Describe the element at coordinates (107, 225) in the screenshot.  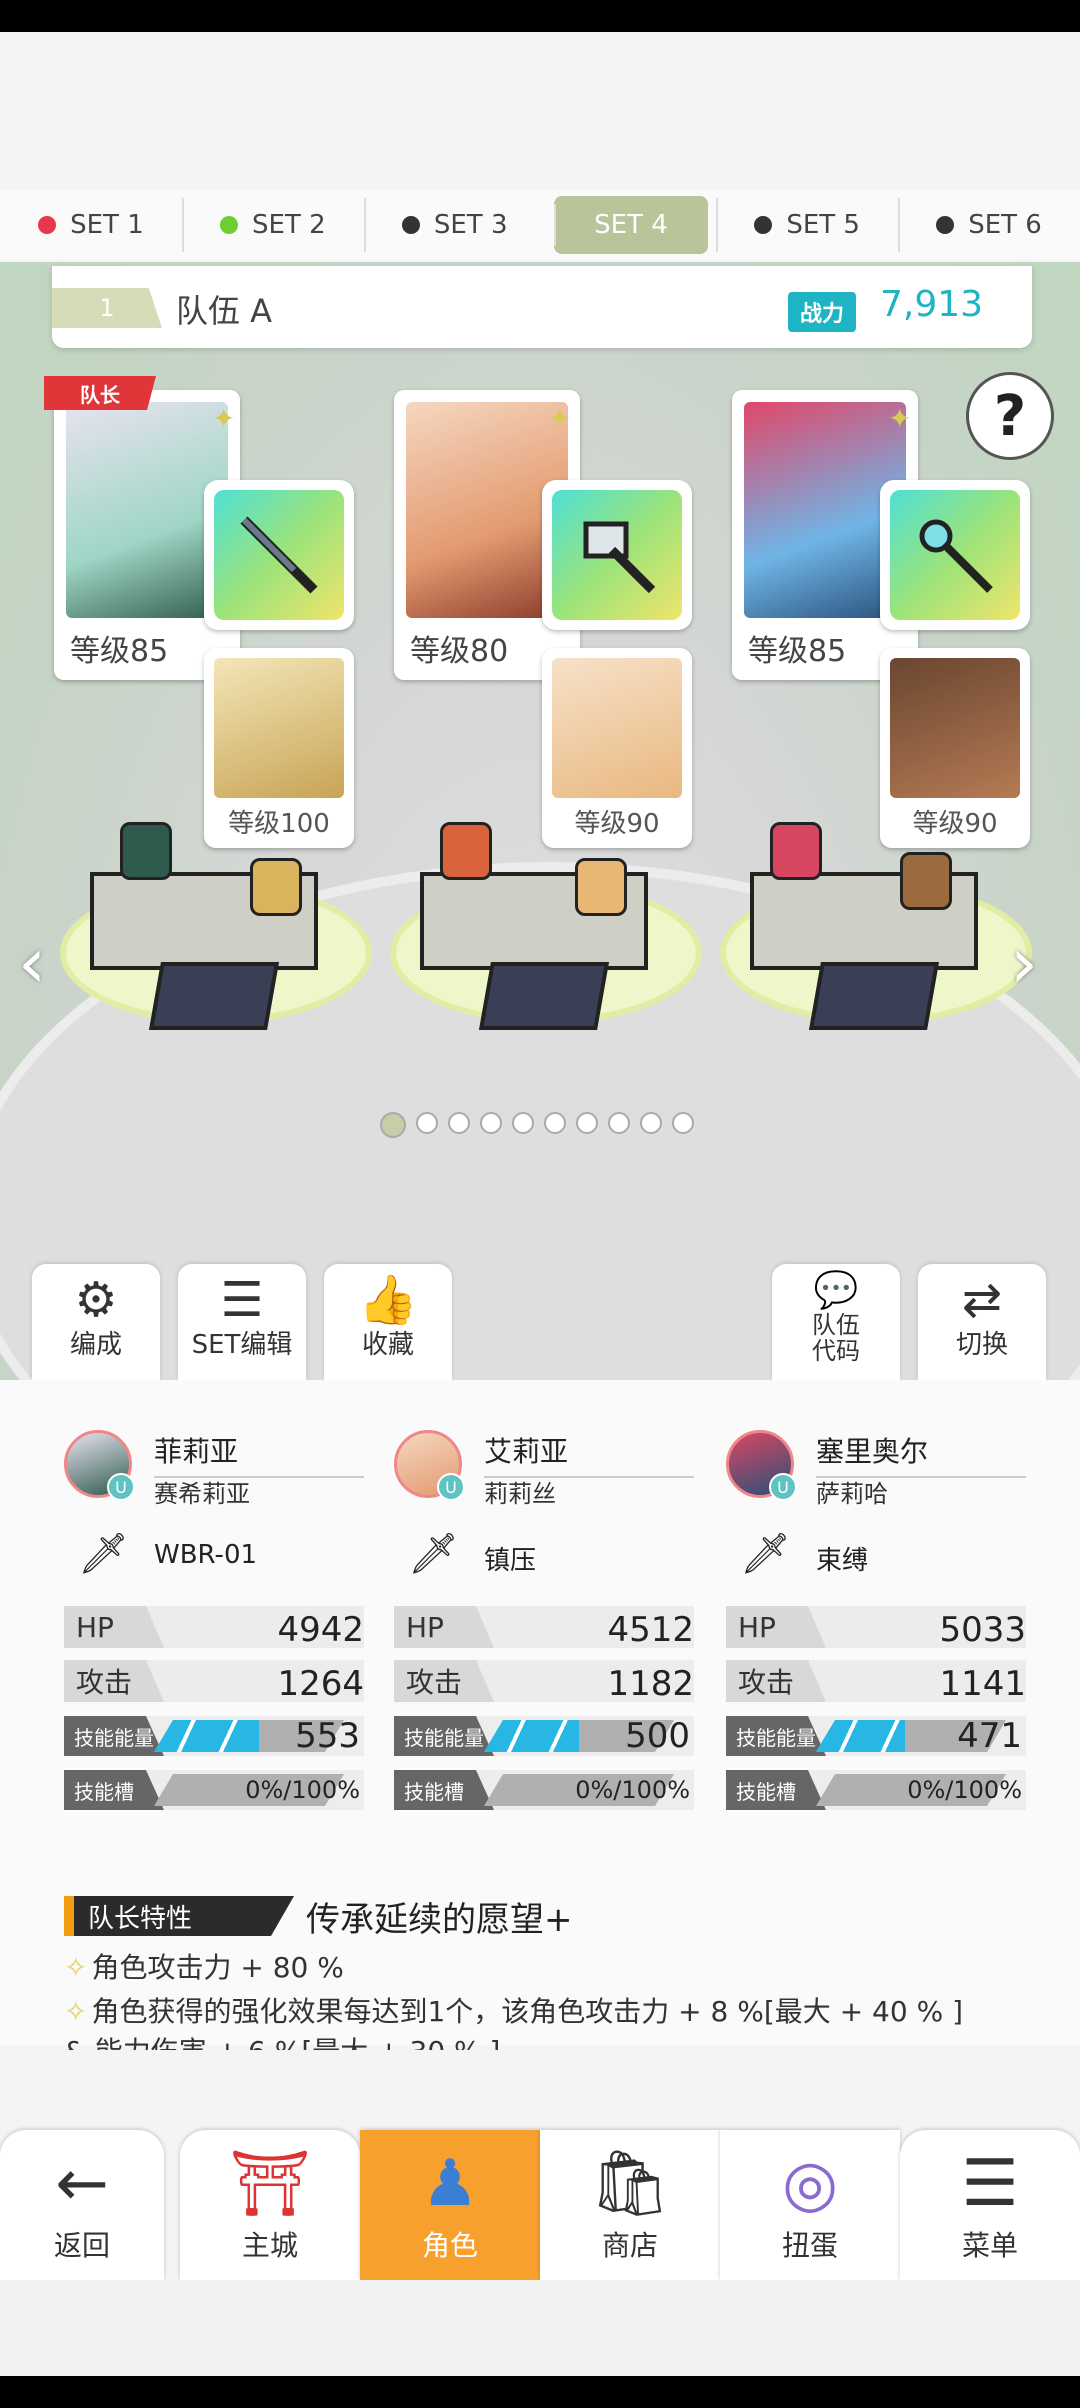
I see `tab-label: SET 1` at that location.